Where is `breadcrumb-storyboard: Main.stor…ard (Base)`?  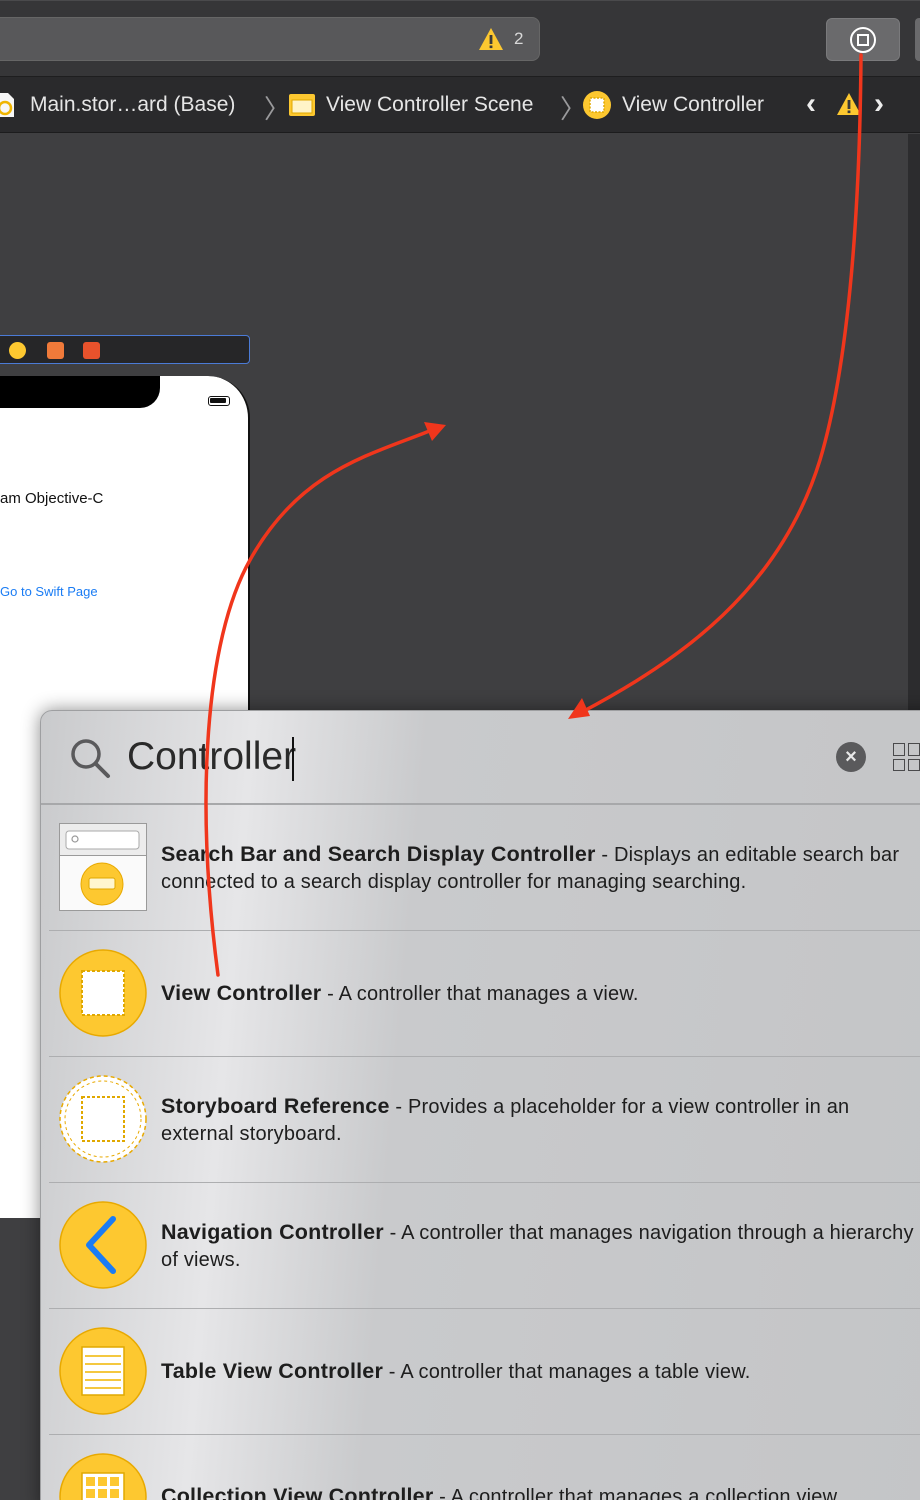 breadcrumb-storyboard: Main.stor…ard (Base) is located at coordinates (117, 105).